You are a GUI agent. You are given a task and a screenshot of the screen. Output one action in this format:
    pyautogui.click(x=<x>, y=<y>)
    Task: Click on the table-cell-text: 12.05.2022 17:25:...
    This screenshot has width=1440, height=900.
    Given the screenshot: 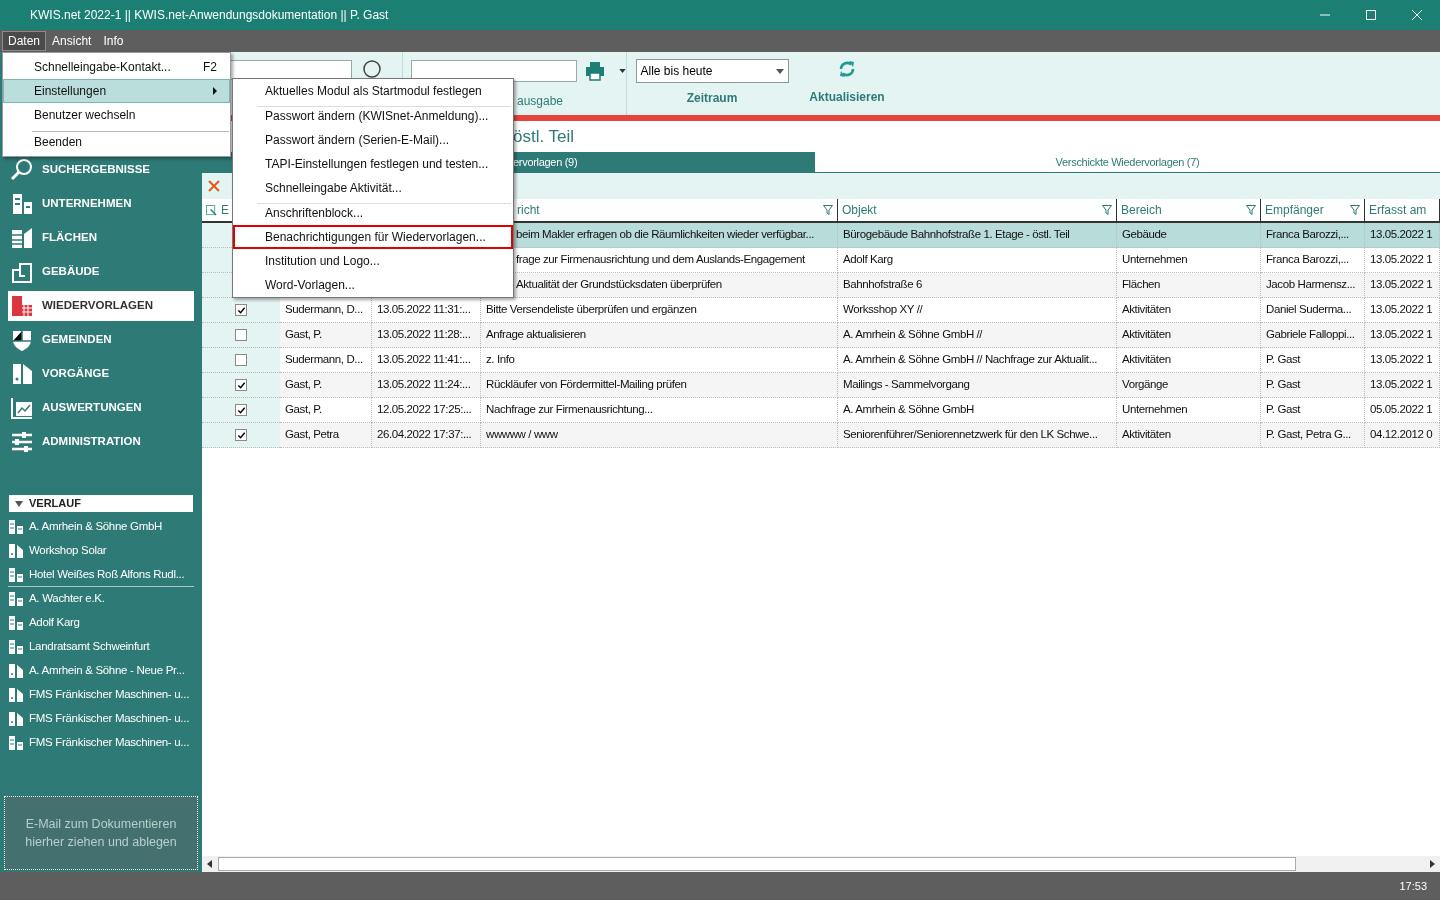 What is the action you would take?
    pyautogui.click(x=424, y=410)
    